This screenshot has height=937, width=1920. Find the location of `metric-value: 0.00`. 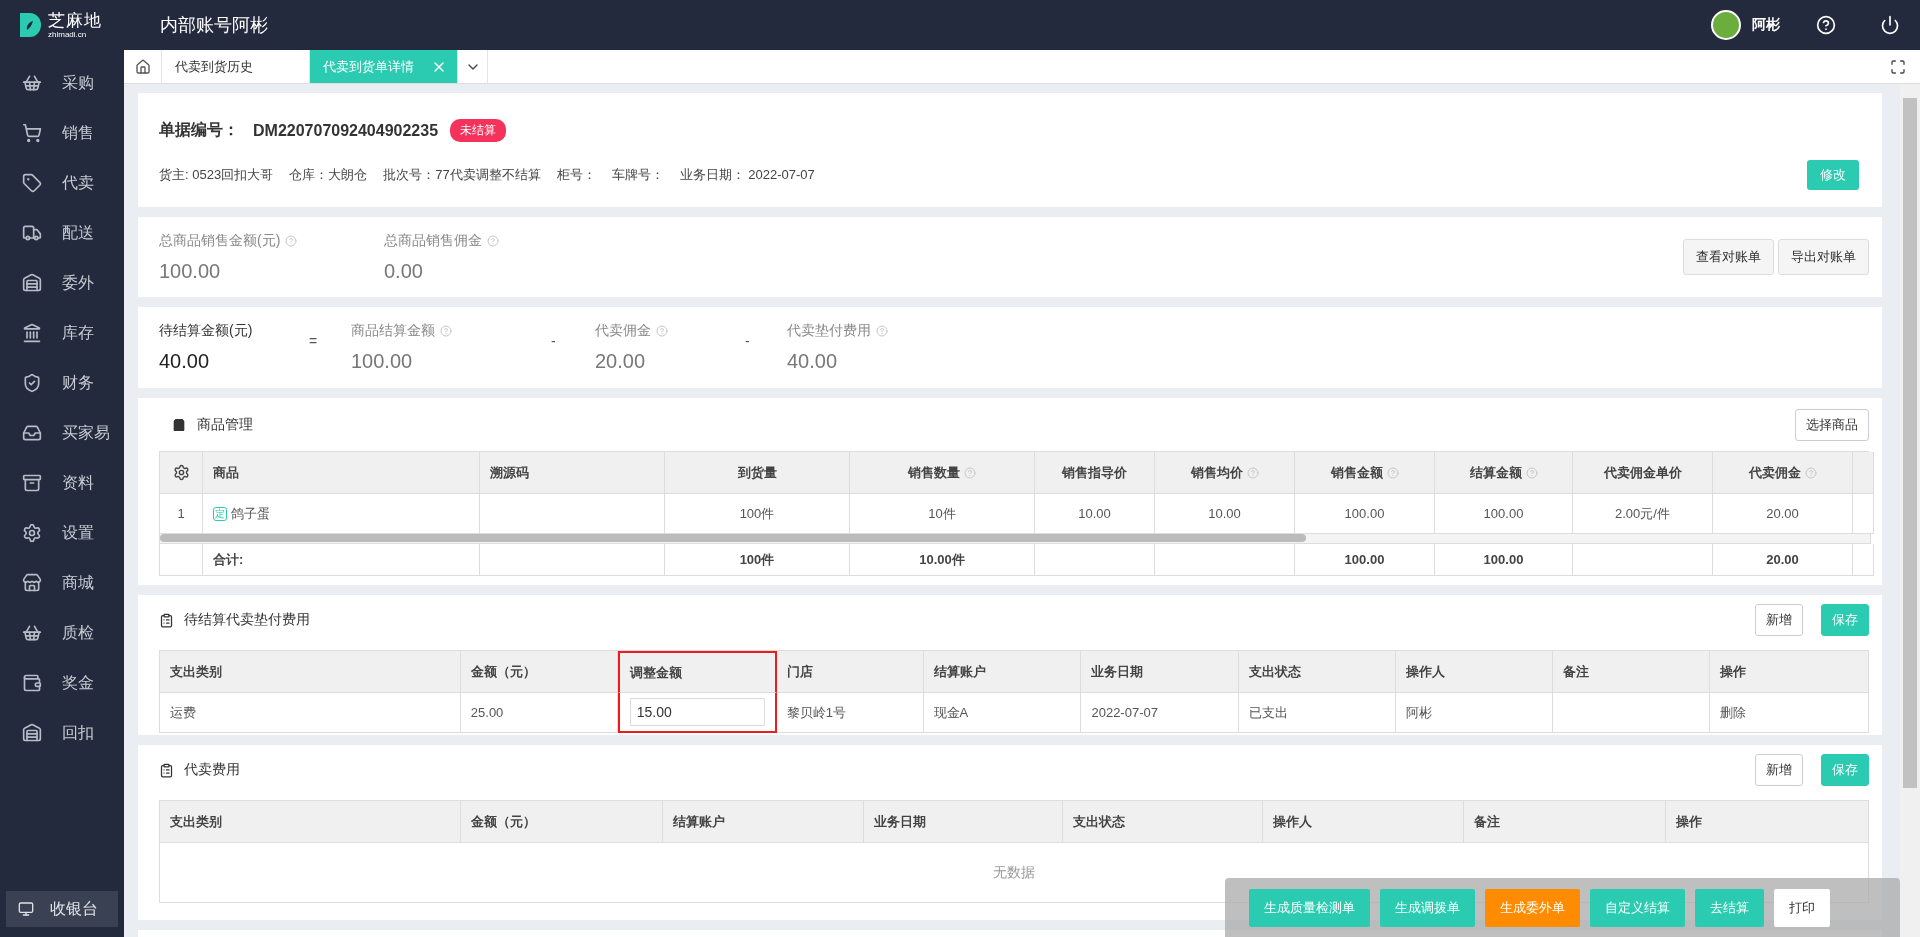

metric-value: 0.00 is located at coordinates (404, 271).